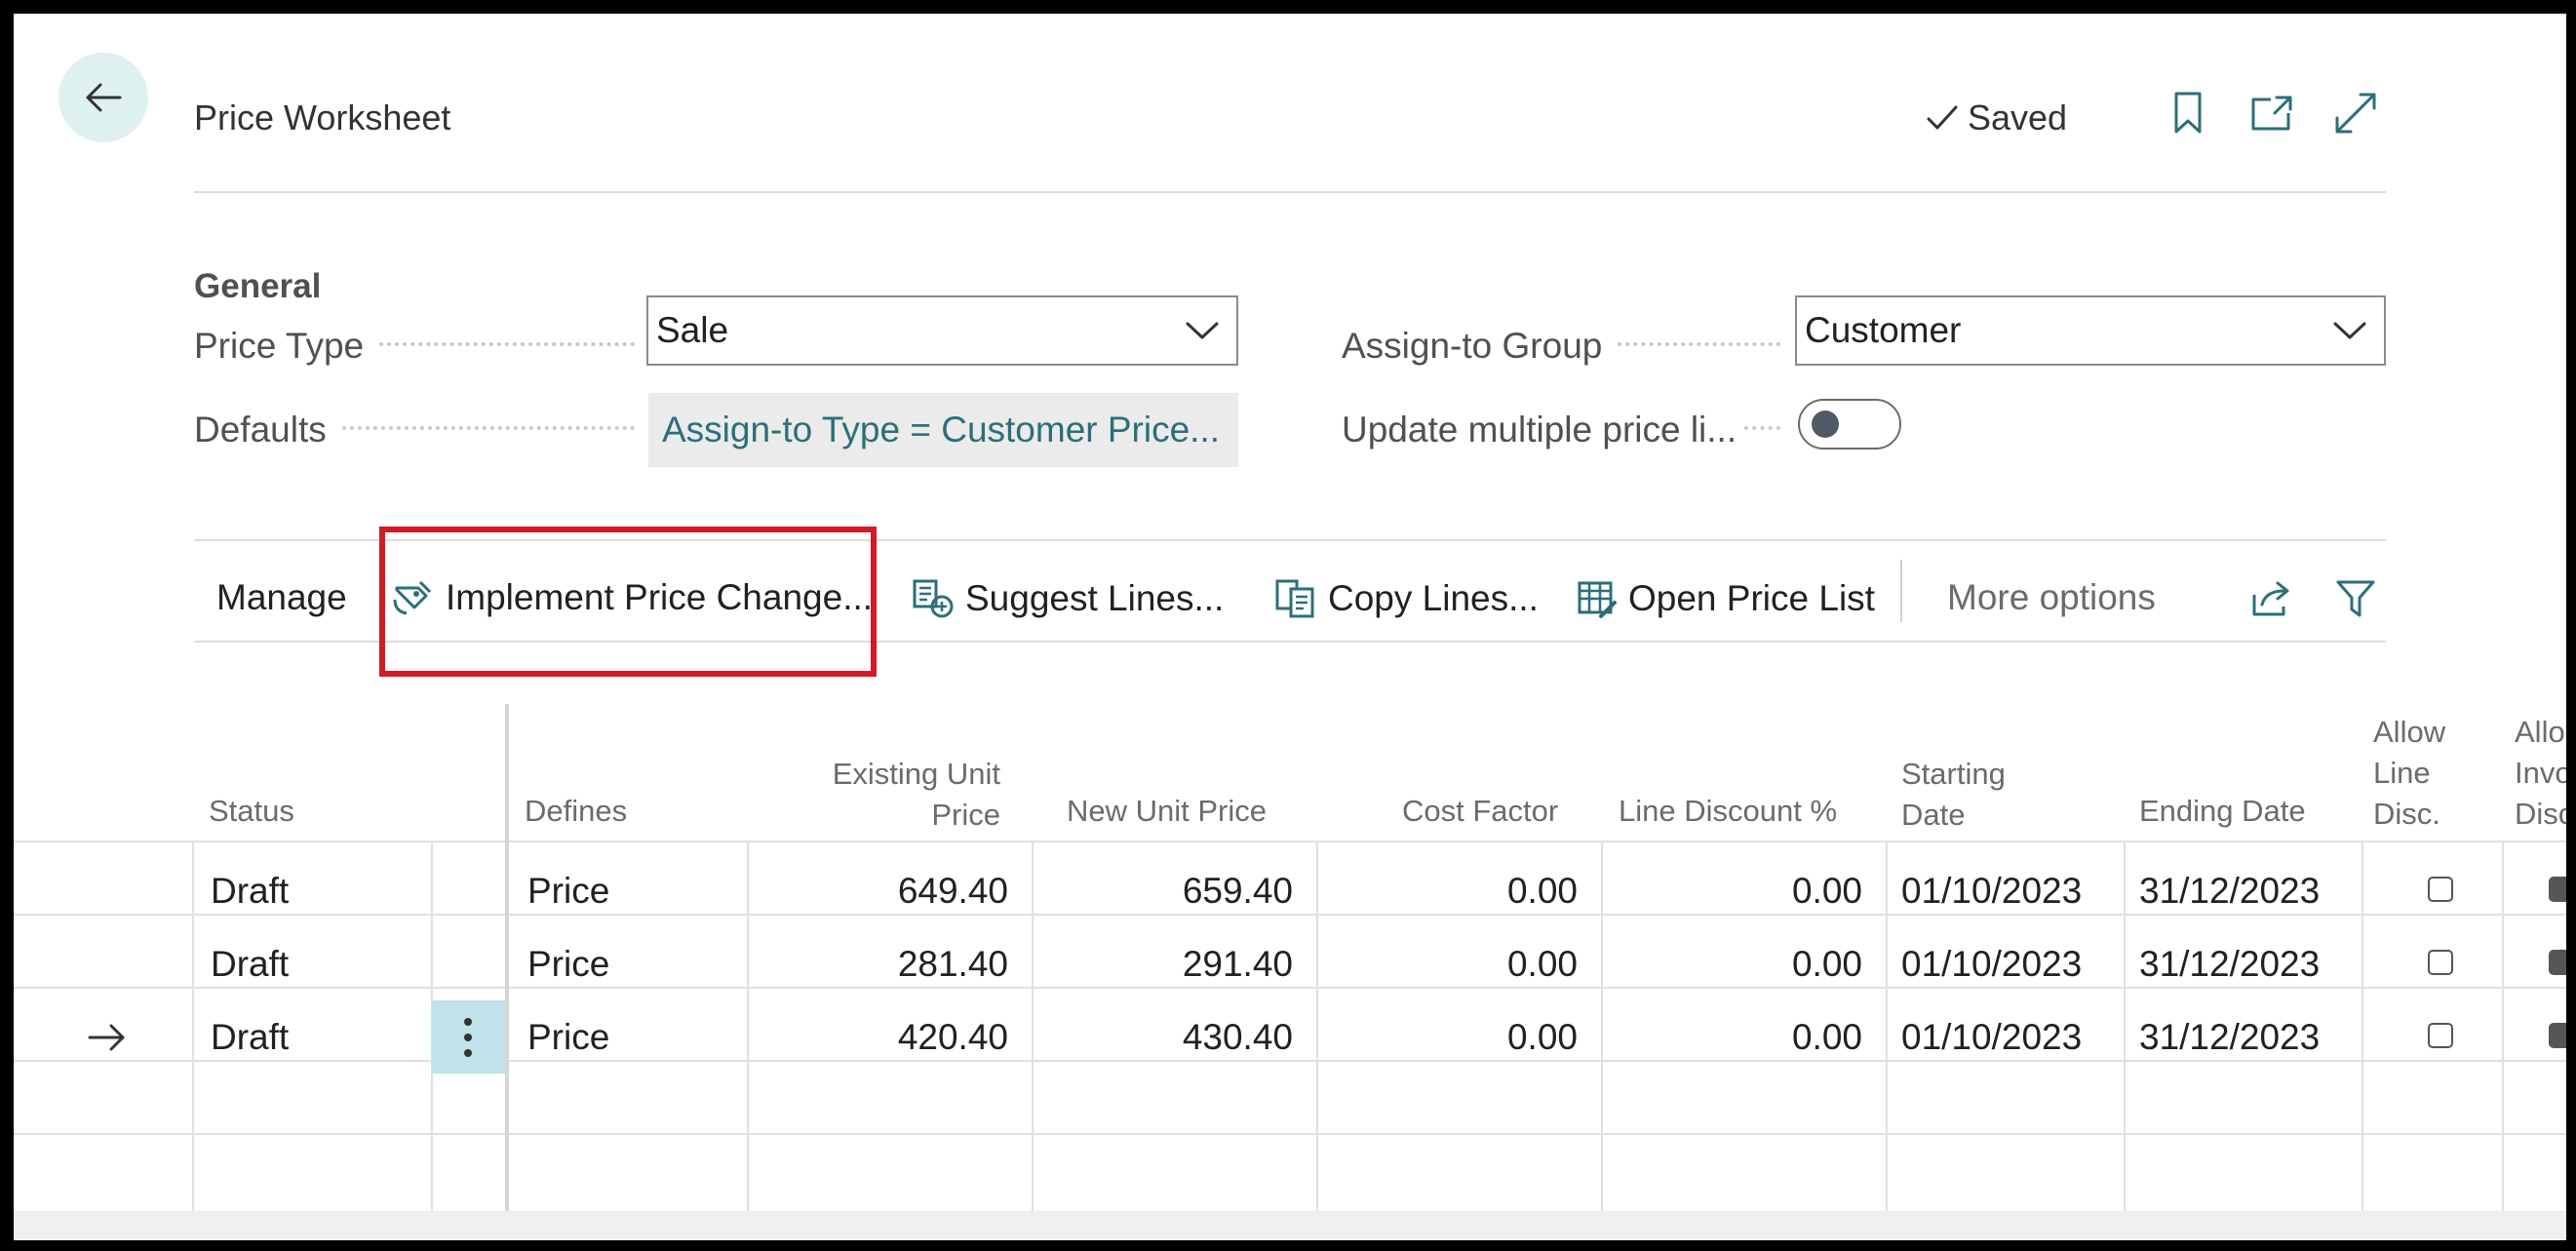 The width and height of the screenshot is (2576, 1251). I want to click on column-header-existing-unit-price: Existing Unit Price, so click(897, 795).